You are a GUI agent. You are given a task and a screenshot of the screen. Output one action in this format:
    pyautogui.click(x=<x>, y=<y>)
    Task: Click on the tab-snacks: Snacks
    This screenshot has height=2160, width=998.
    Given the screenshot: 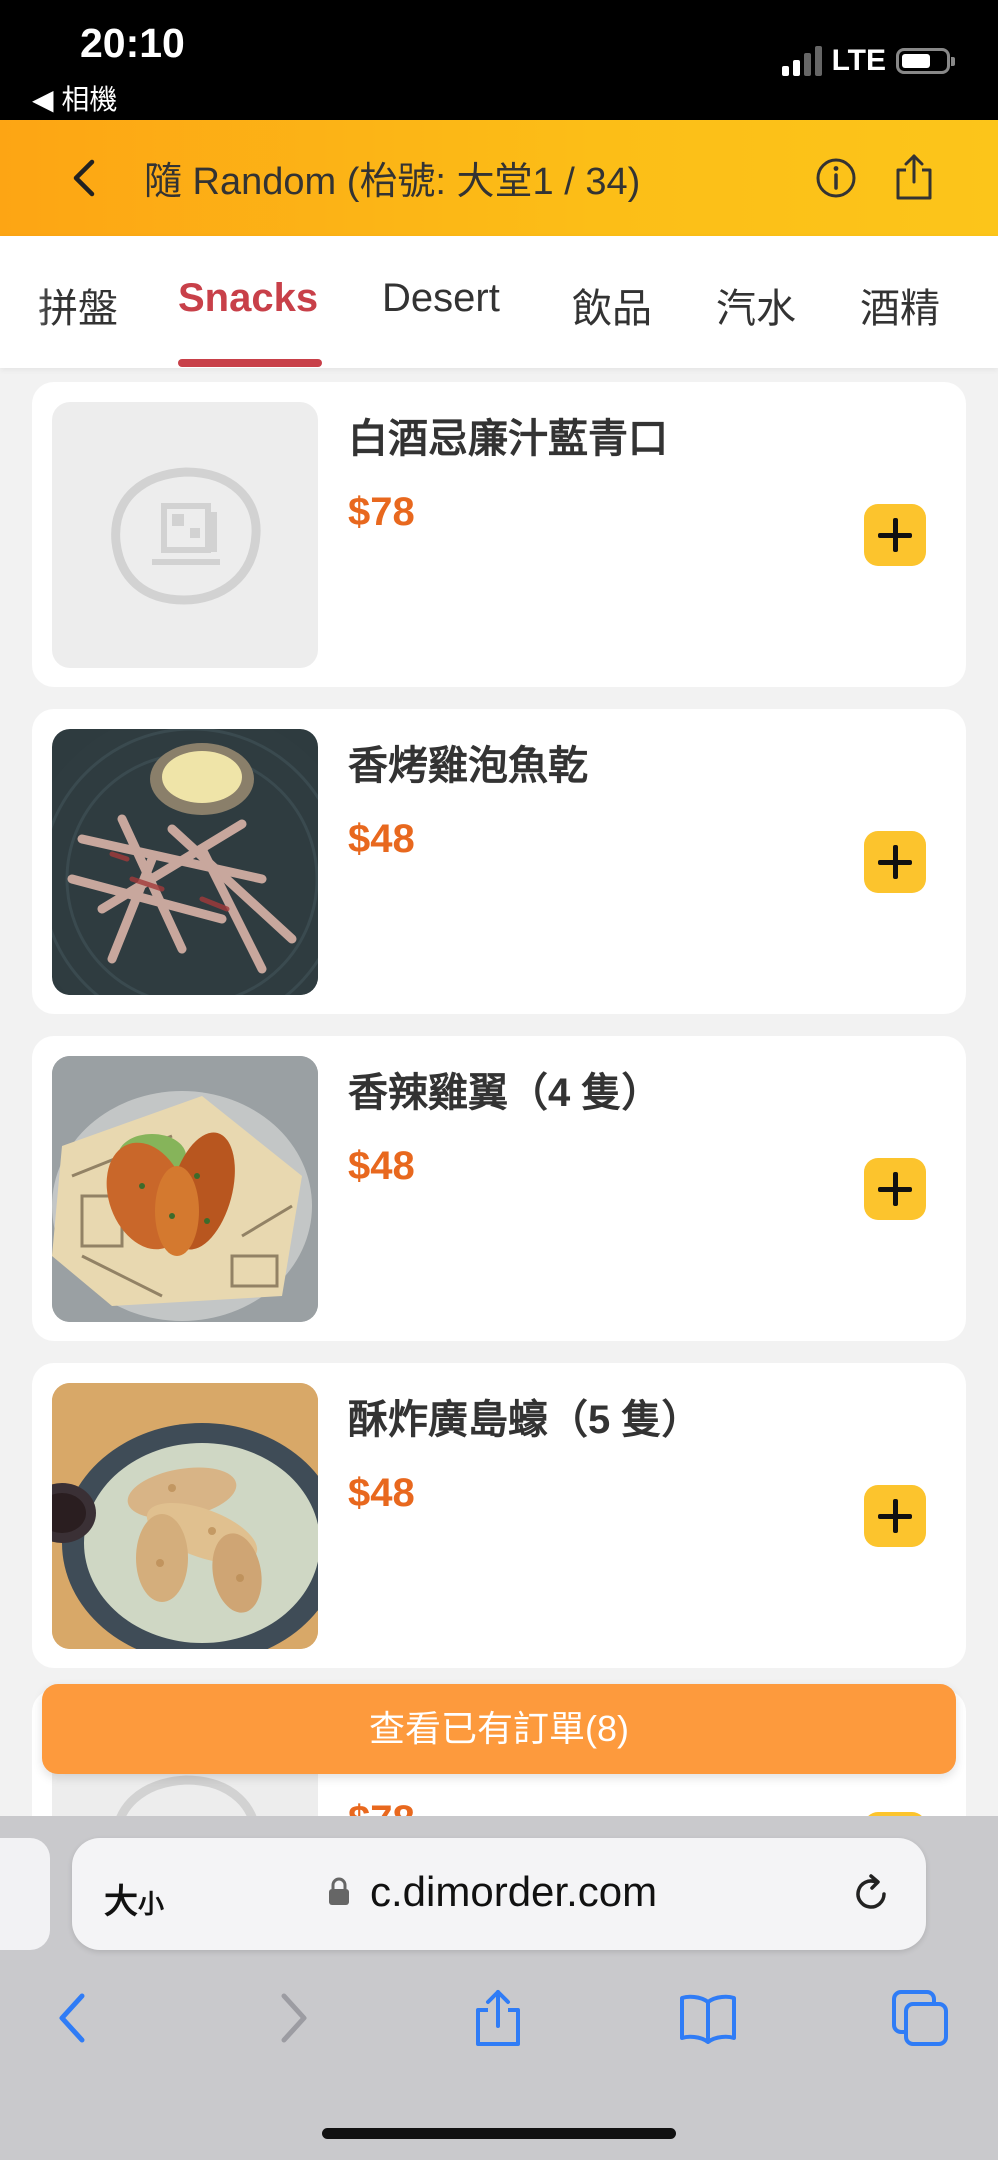 What is the action you would take?
    pyautogui.click(x=248, y=298)
    